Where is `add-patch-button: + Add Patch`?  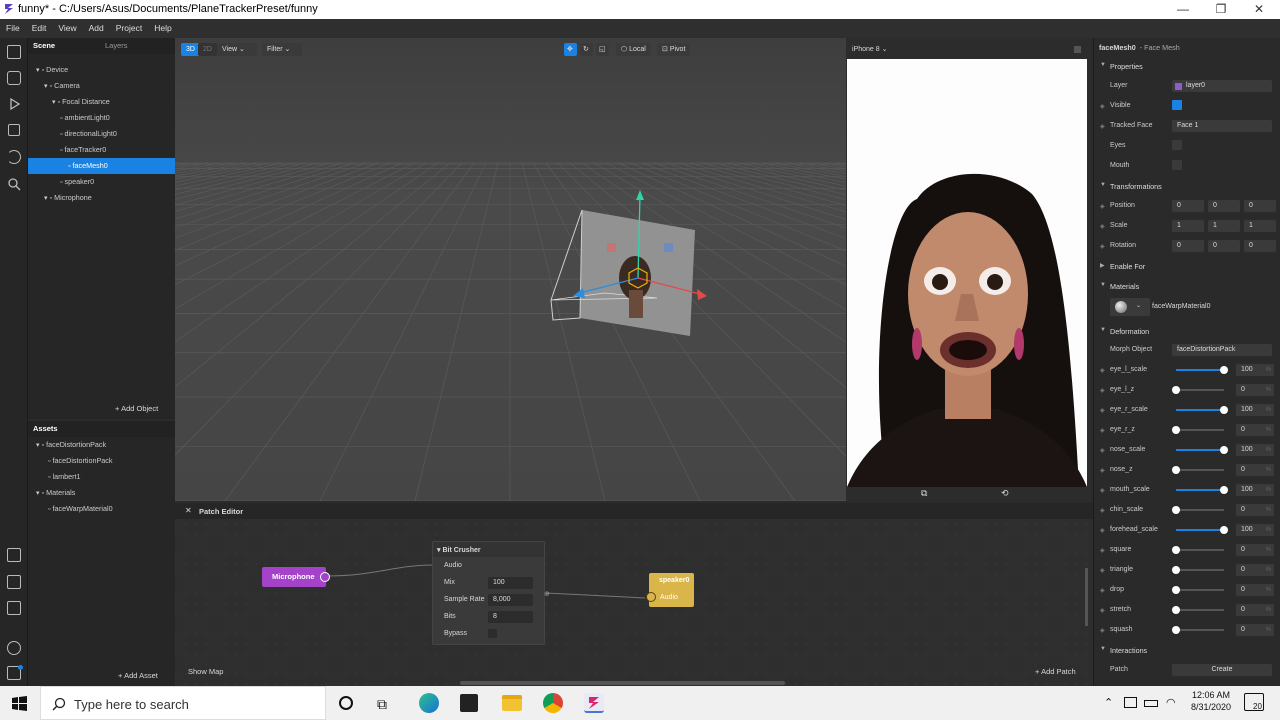 add-patch-button: + Add Patch is located at coordinates (1055, 671).